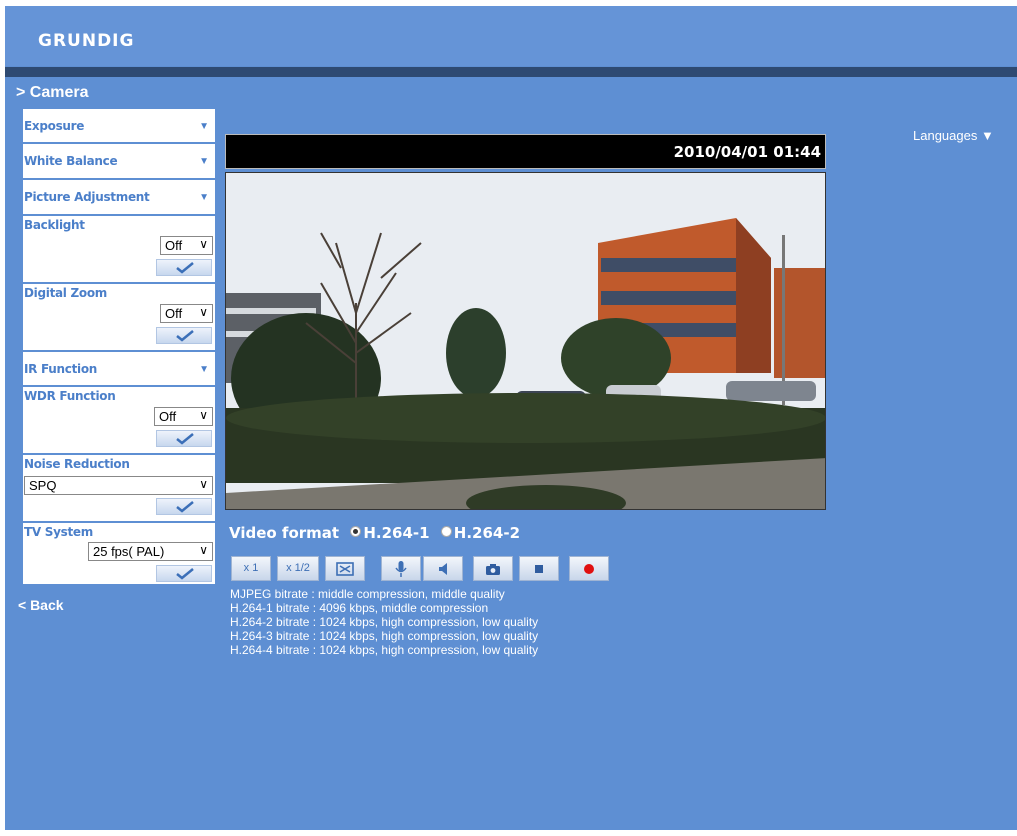 Image resolution: width=1017 pixels, height=836 pixels. Describe the element at coordinates (119, 420) in the screenshot. I see `wdr-function-panel: WDR Function Off ∨` at that location.